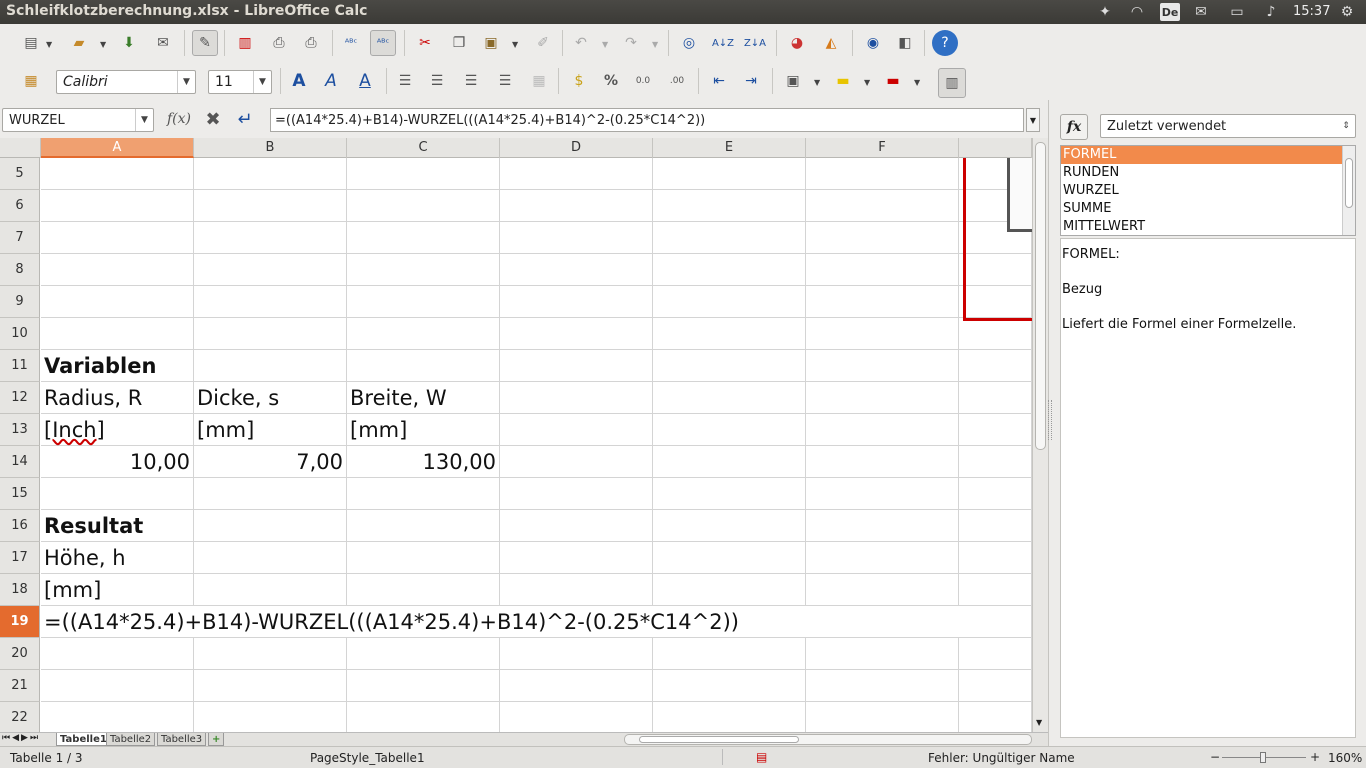 The width and height of the screenshot is (1366, 768). Describe the element at coordinates (20, 206) in the screenshot. I see `row-header-6: 6` at that location.